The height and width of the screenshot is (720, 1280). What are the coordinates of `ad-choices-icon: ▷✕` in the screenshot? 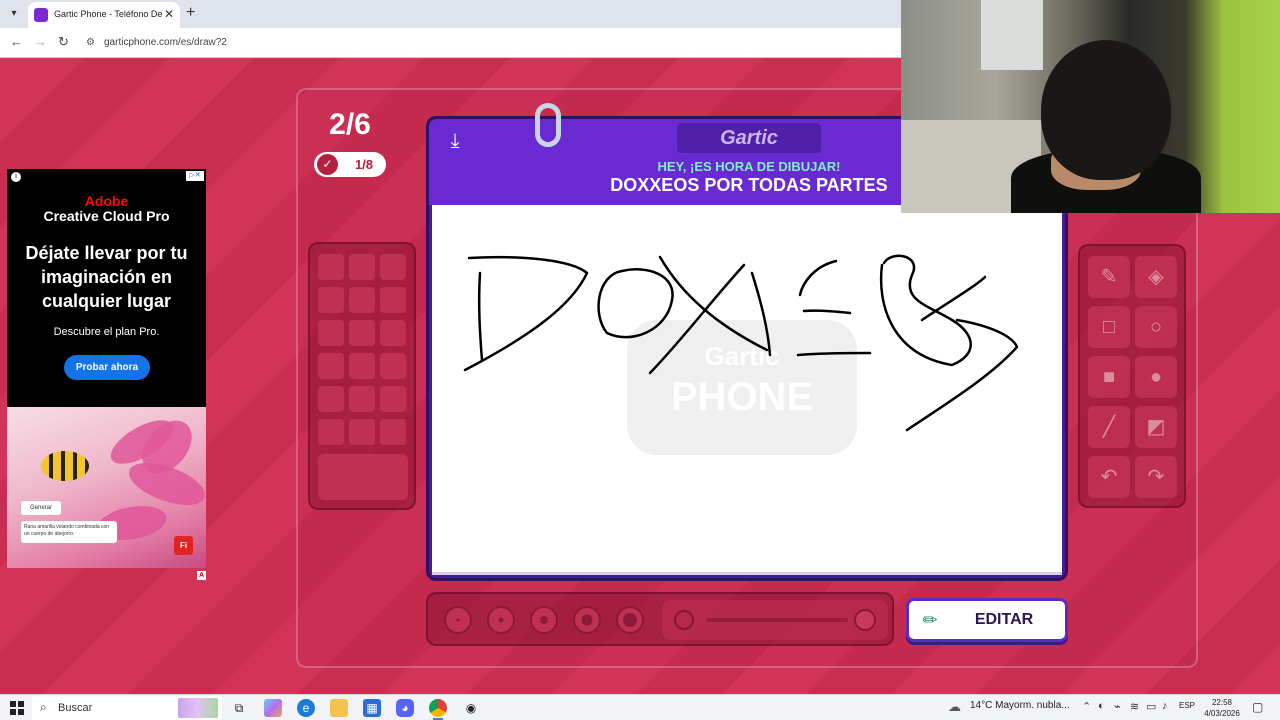 It's located at (195, 176).